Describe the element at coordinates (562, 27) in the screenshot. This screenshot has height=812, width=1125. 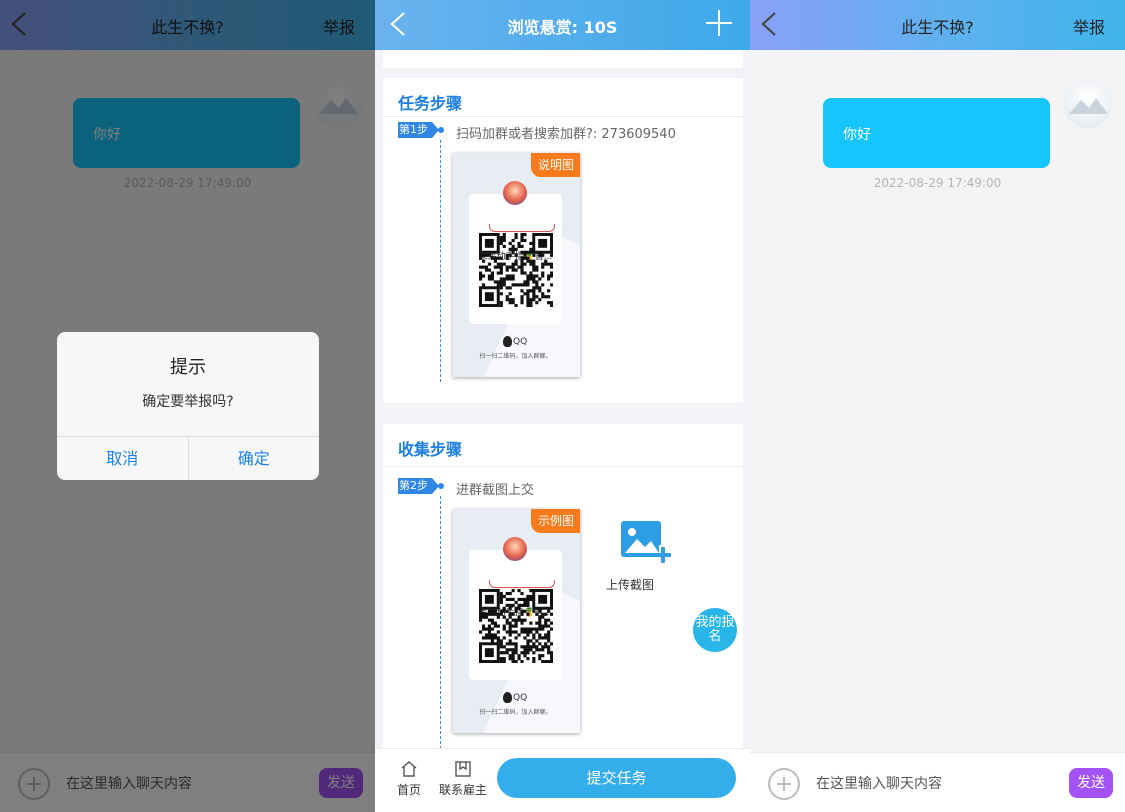
I see `task-title: 浏览悬赏: 10S` at that location.